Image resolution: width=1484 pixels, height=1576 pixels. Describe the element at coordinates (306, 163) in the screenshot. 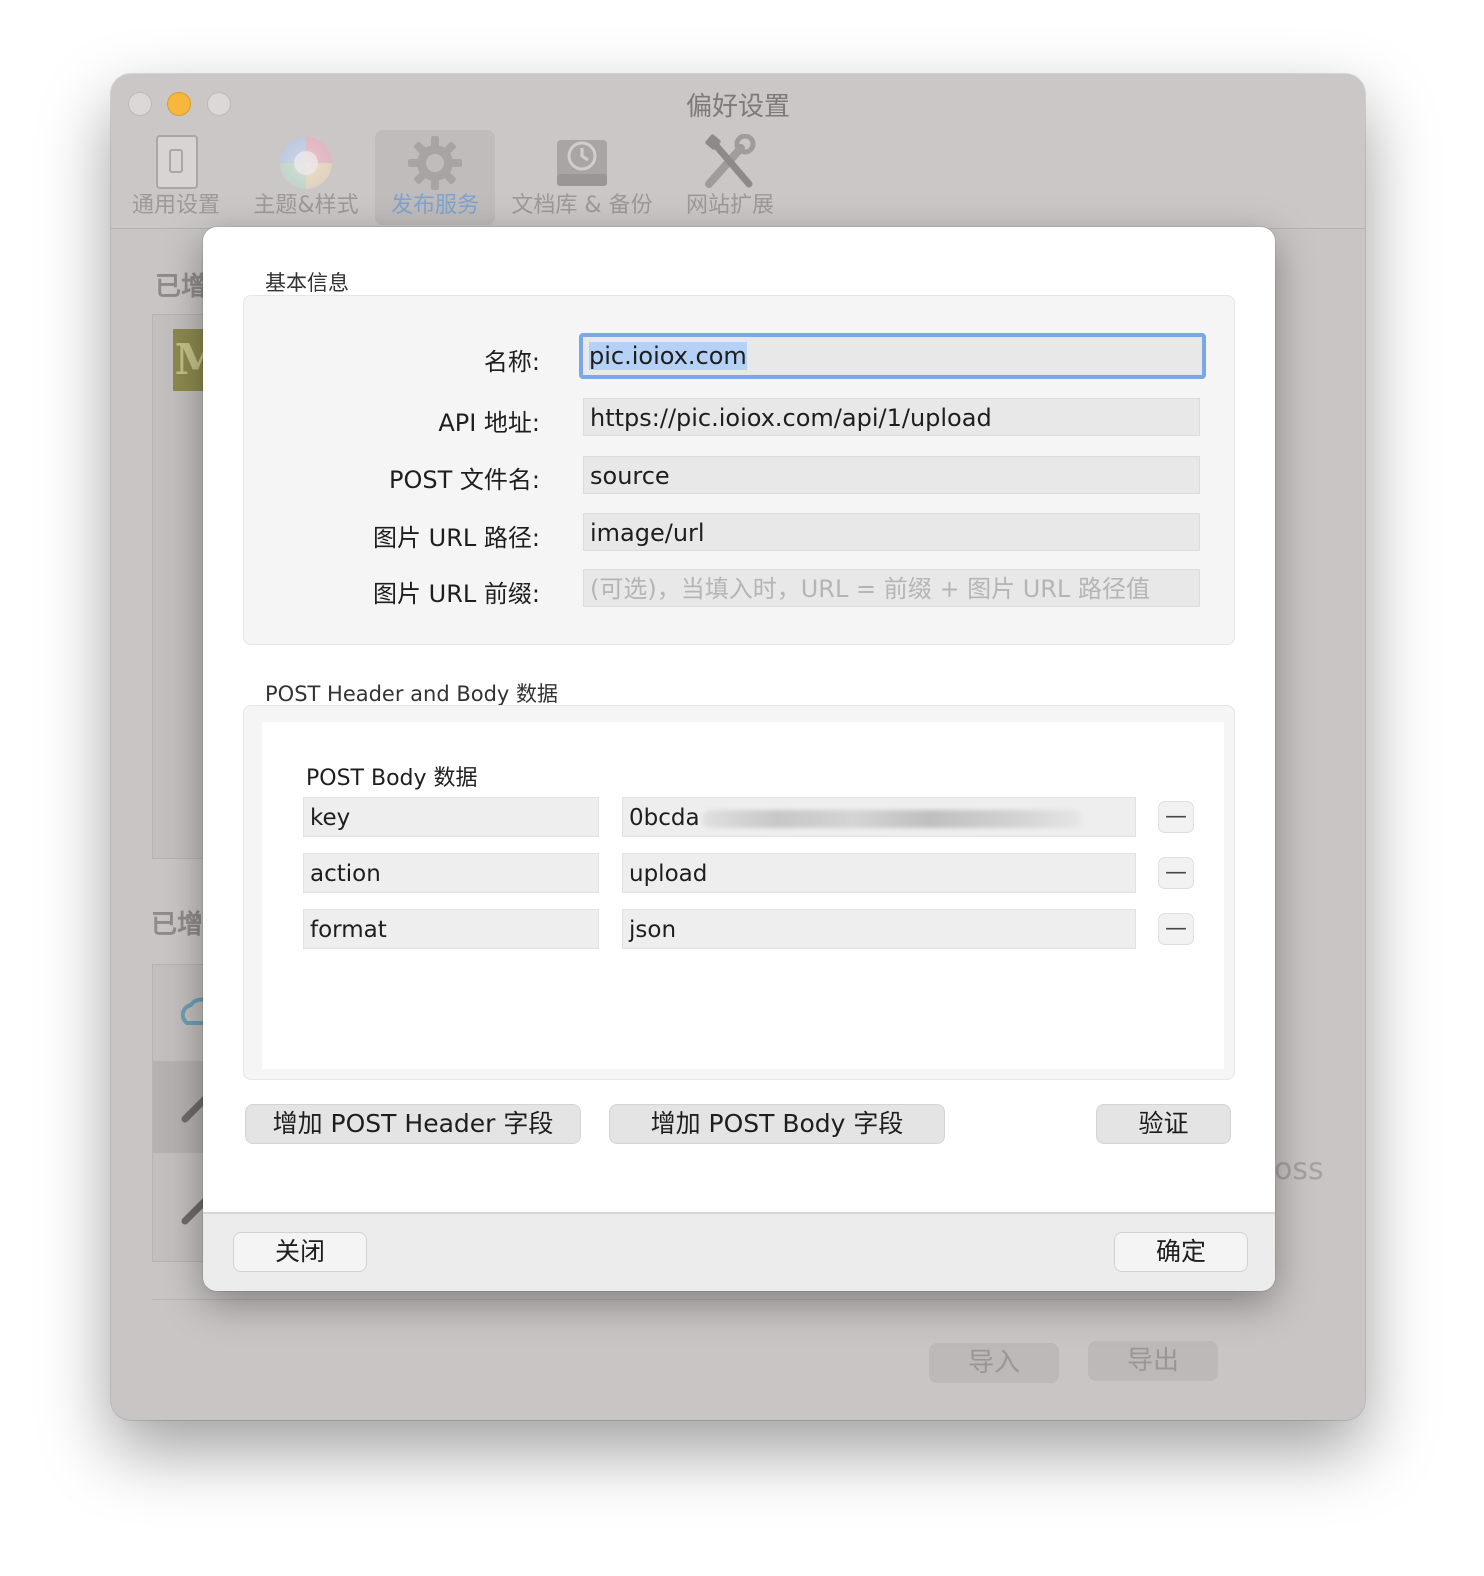

I see `color-wheel-icon` at that location.